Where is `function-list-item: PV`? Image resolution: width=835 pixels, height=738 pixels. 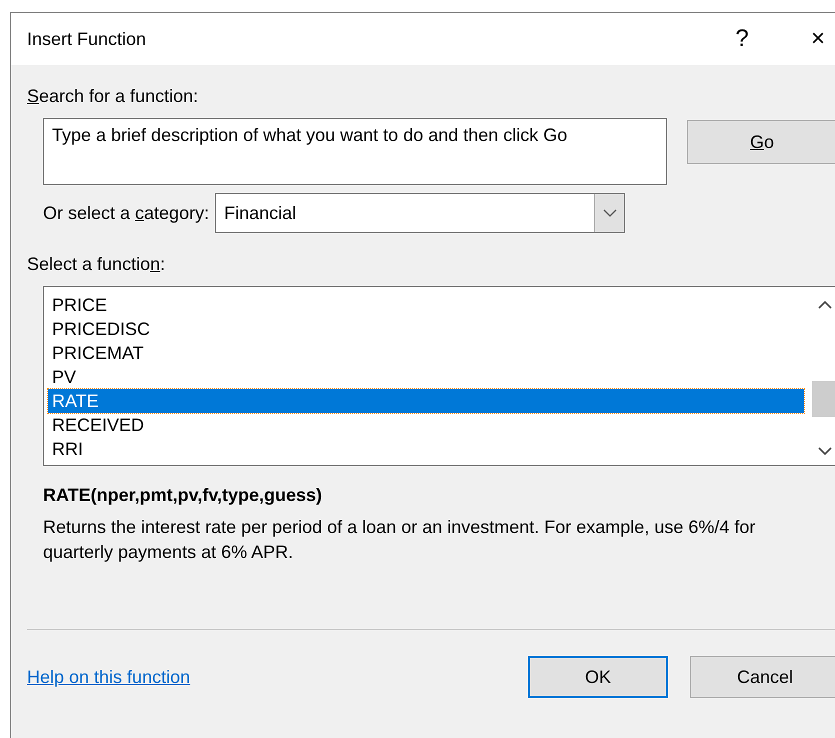
function-list-item: PV is located at coordinates (426, 377).